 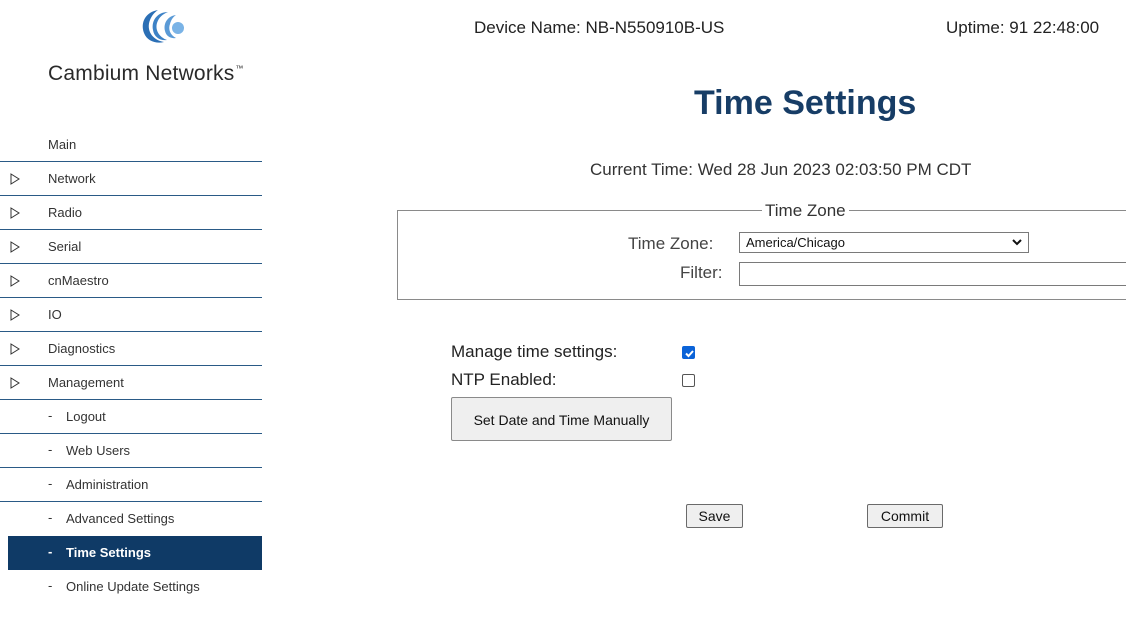 I want to click on sidebar-item-label: Time Settings, so click(x=109, y=552).